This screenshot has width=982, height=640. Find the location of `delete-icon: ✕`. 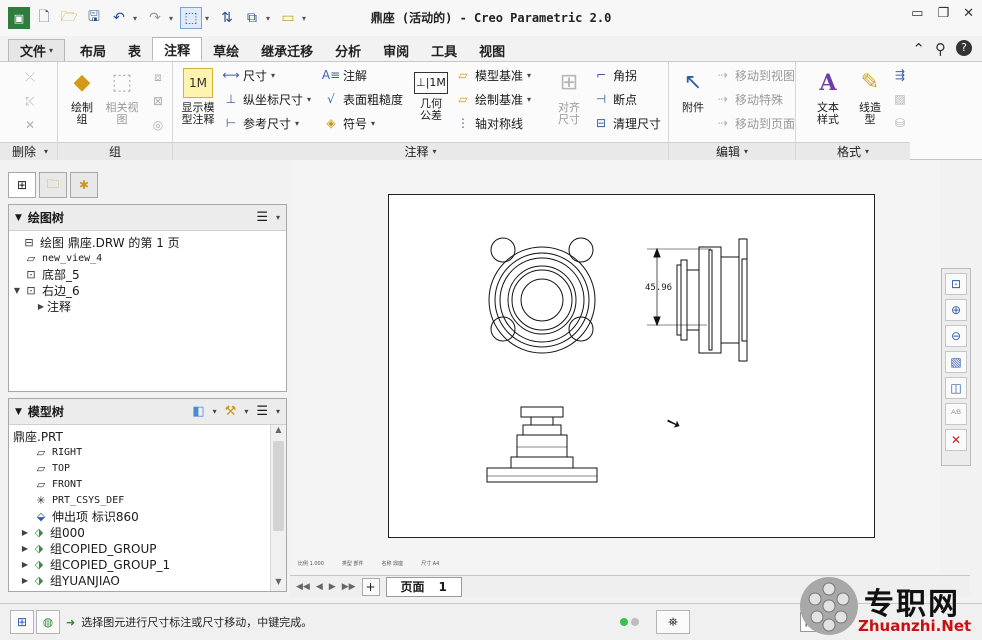

delete-icon: ✕ is located at coordinates (30, 125).